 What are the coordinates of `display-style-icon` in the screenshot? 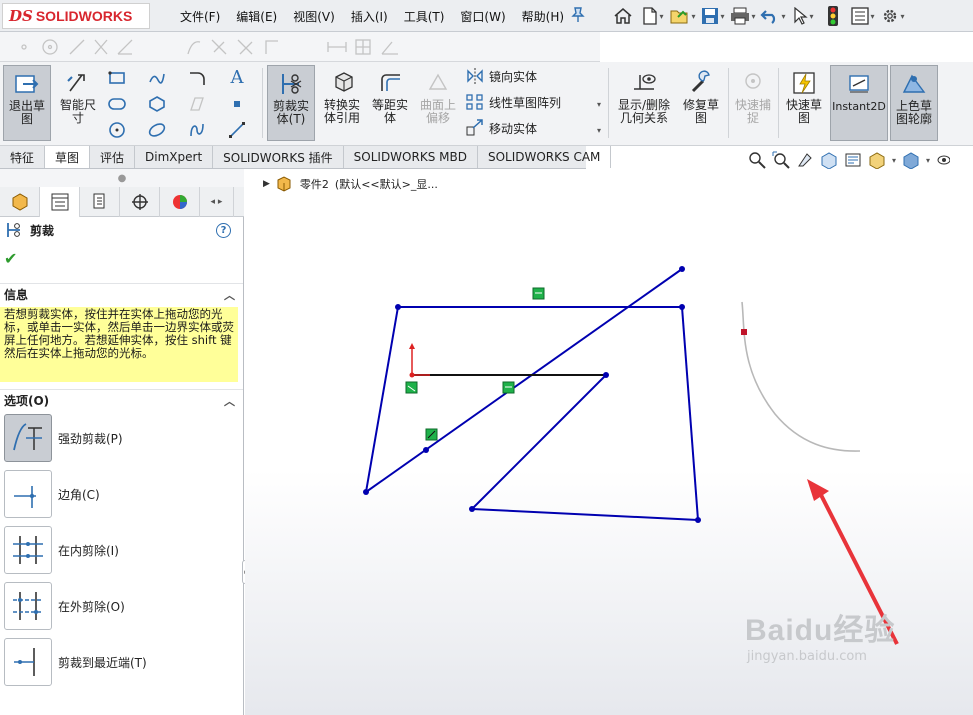 It's located at (911, 160).